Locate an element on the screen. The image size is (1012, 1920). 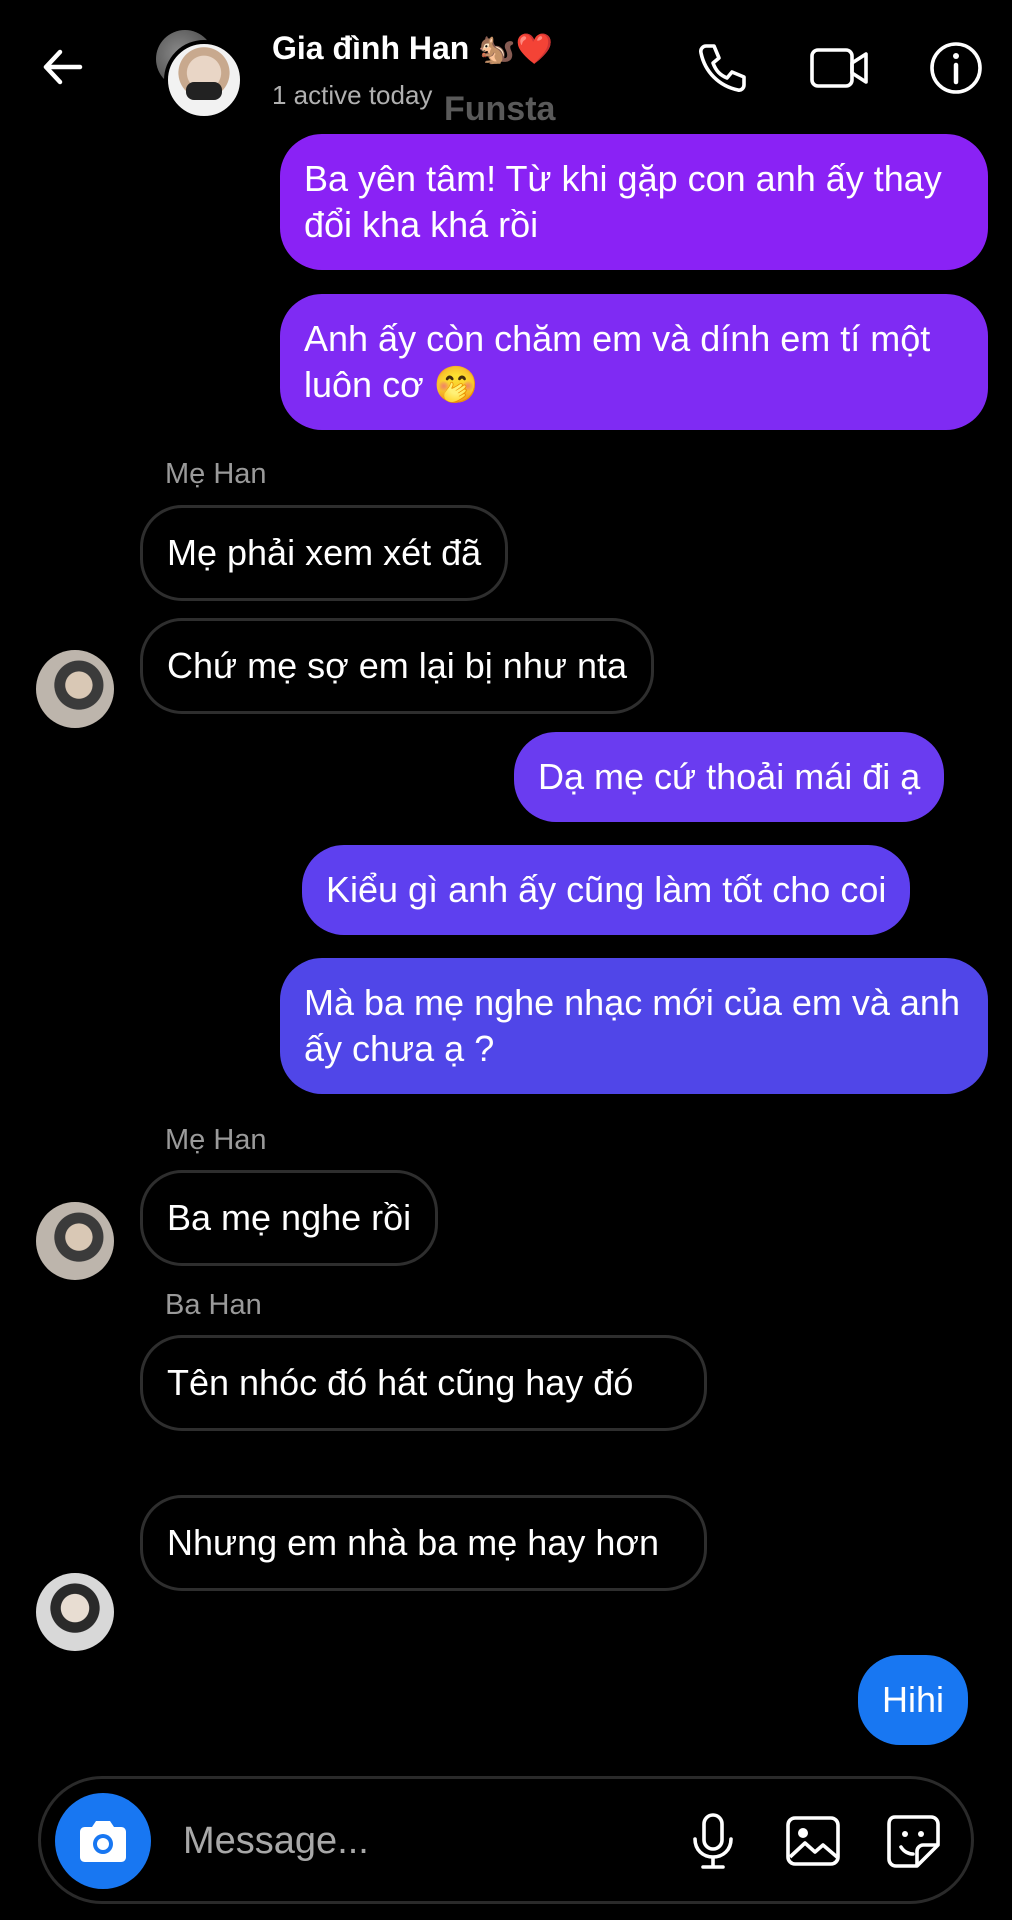
watermark-text: Funsta is located at coordinates (500, 109).